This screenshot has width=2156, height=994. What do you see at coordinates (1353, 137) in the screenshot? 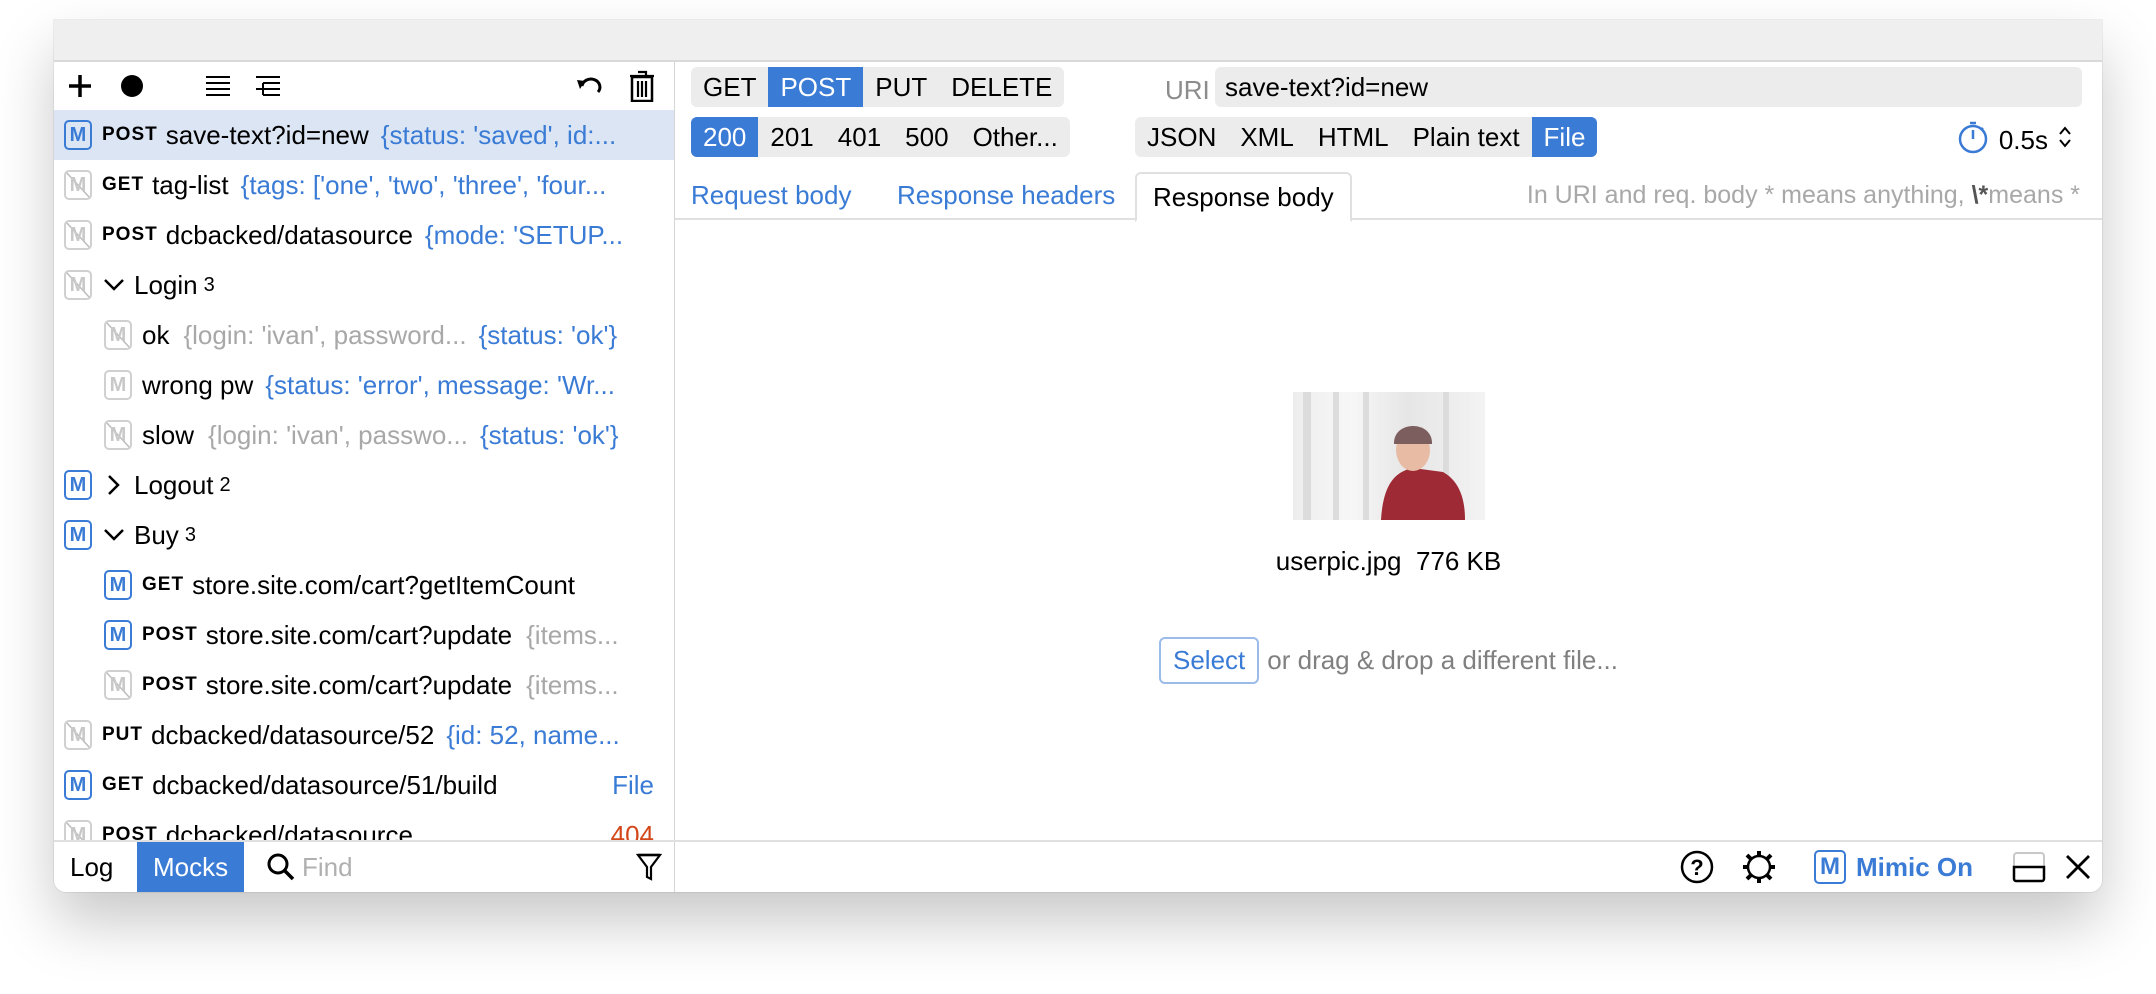
I see `format-html: HTML` at bounding box center [1353, 137].